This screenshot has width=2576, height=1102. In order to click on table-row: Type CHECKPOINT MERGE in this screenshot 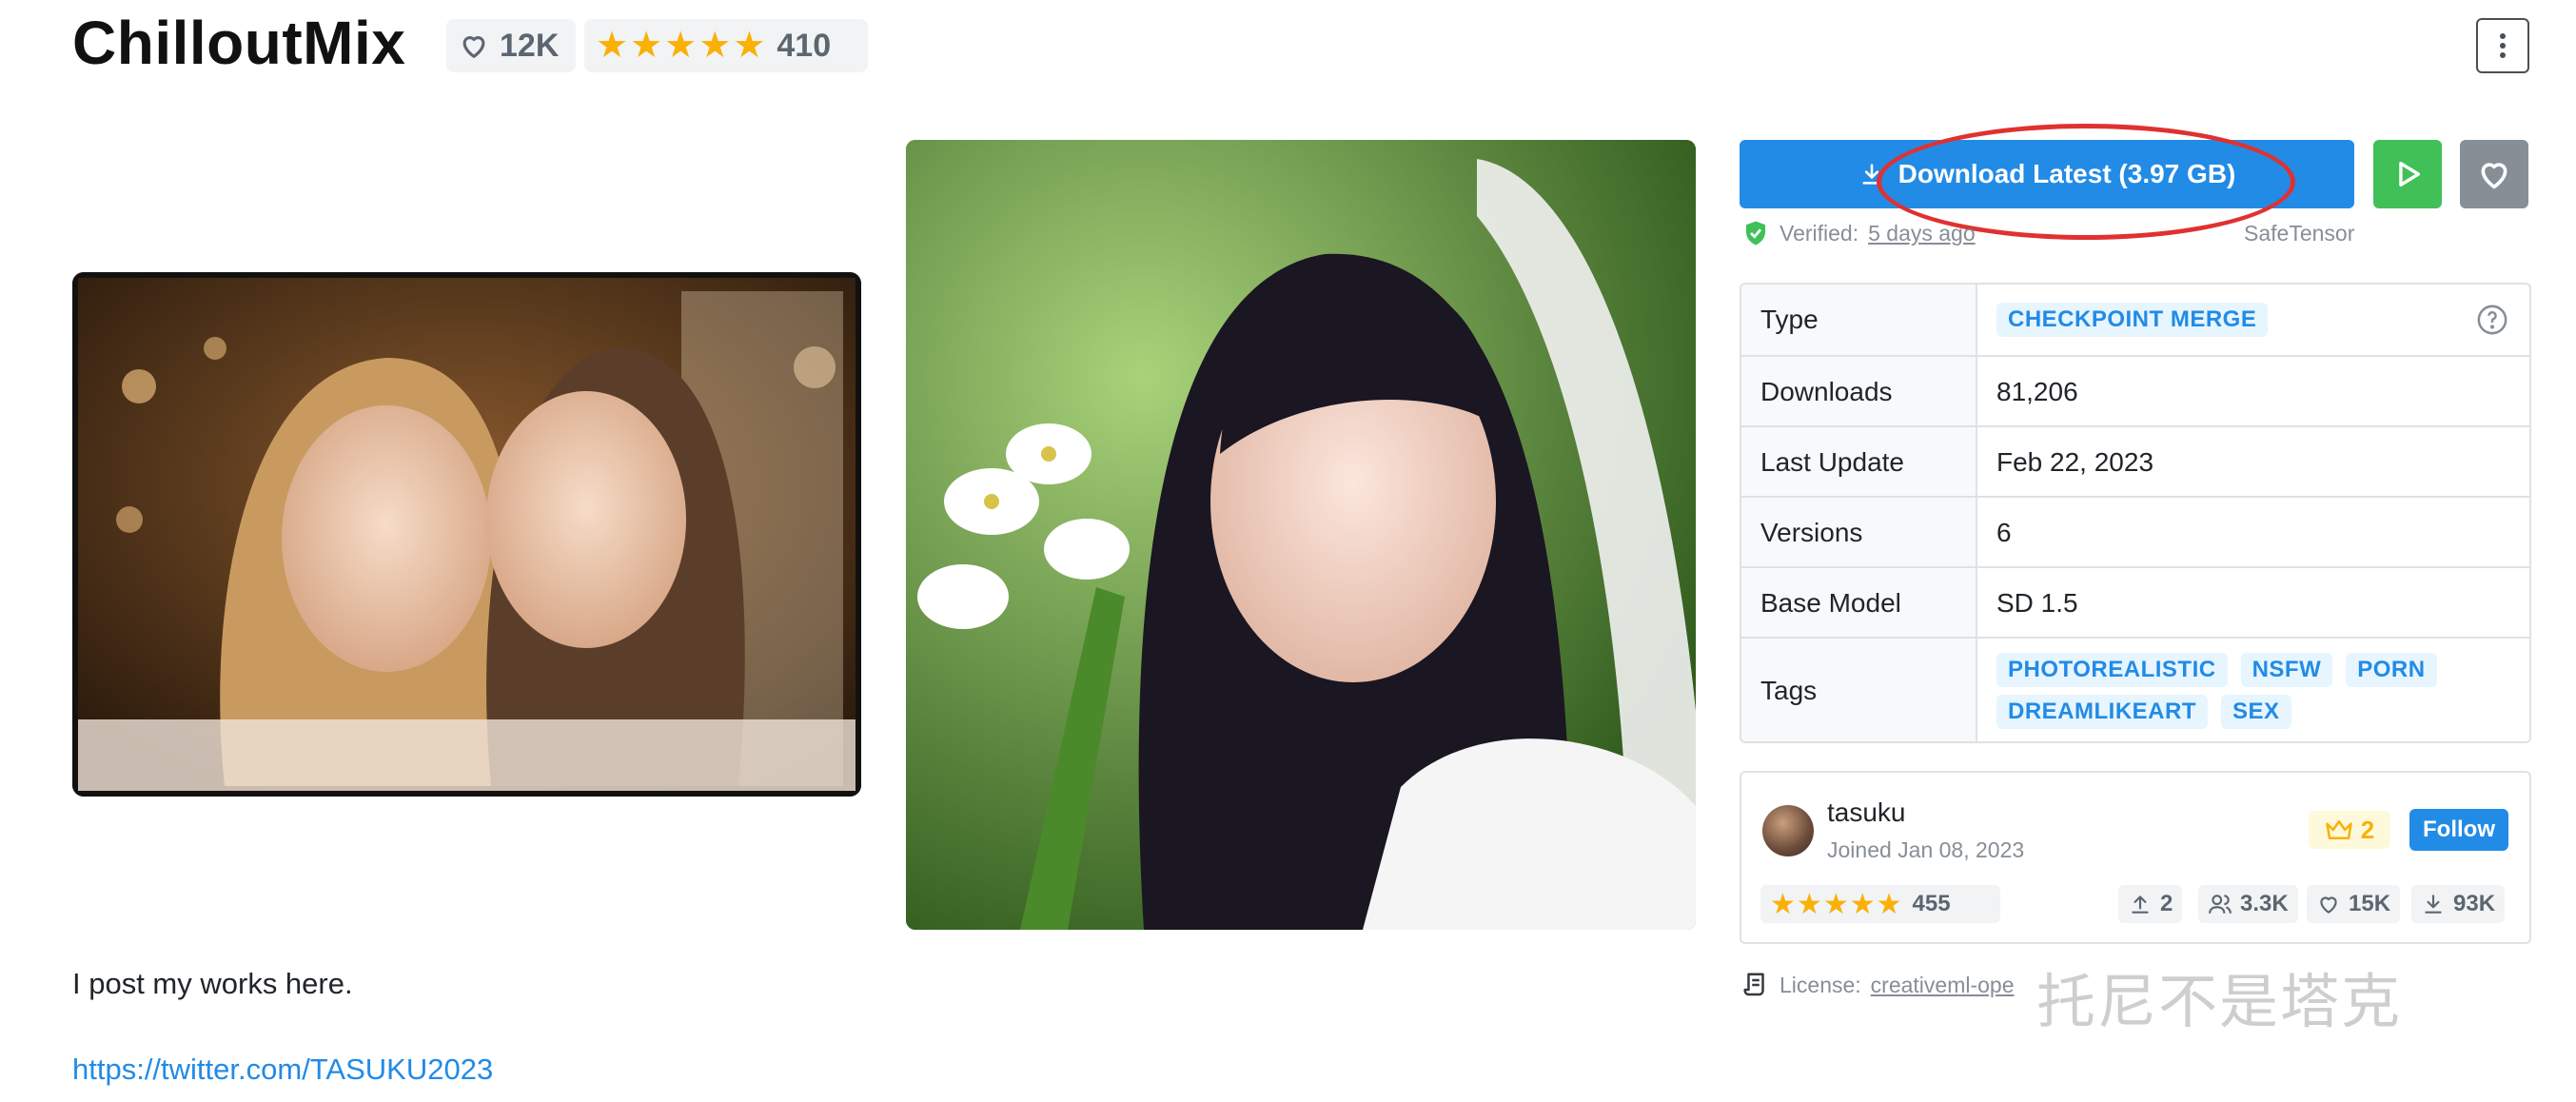, I will do `click(2135, 320)`.